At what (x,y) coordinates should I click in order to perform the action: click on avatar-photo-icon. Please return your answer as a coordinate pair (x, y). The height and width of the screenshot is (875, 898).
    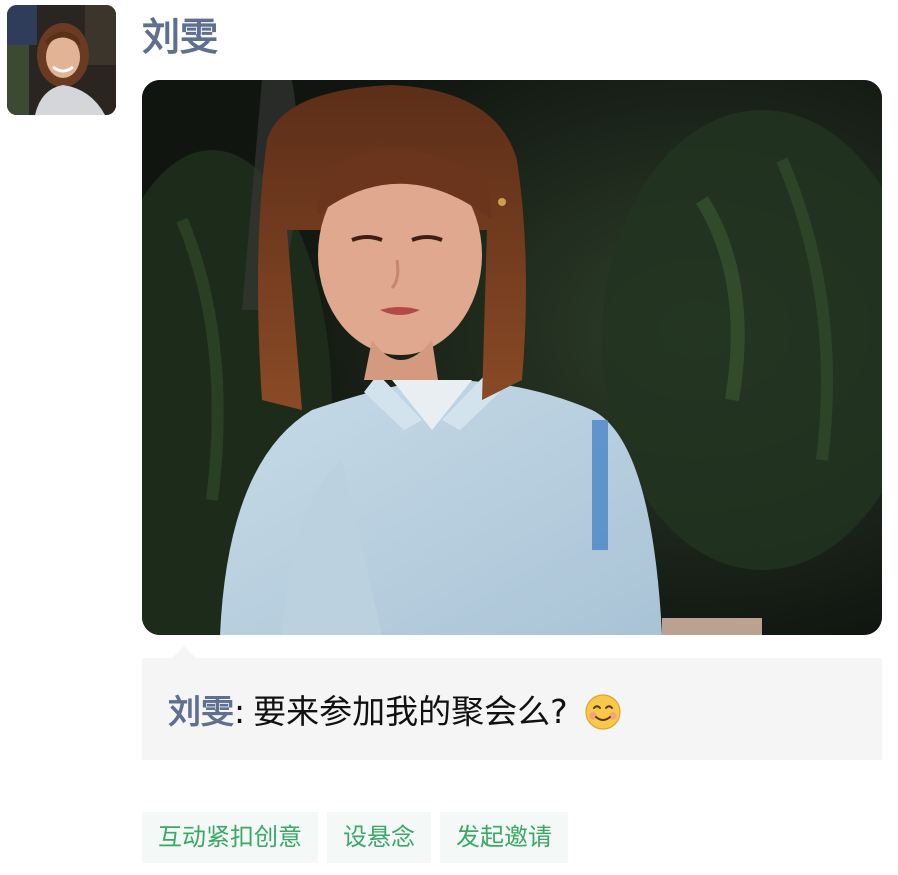
    Looking at the image, I should click on (61, 60).